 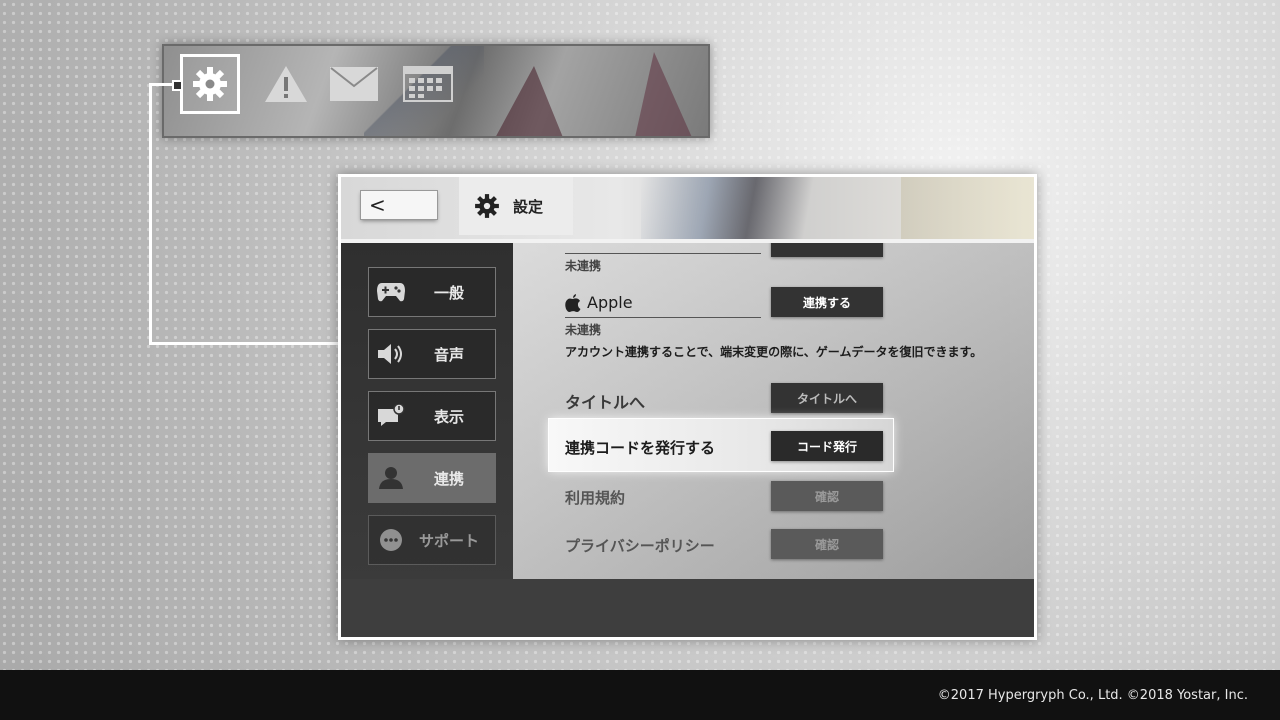 I want to click on sidebar-item-label: 一般, so click(x=448, y=292).